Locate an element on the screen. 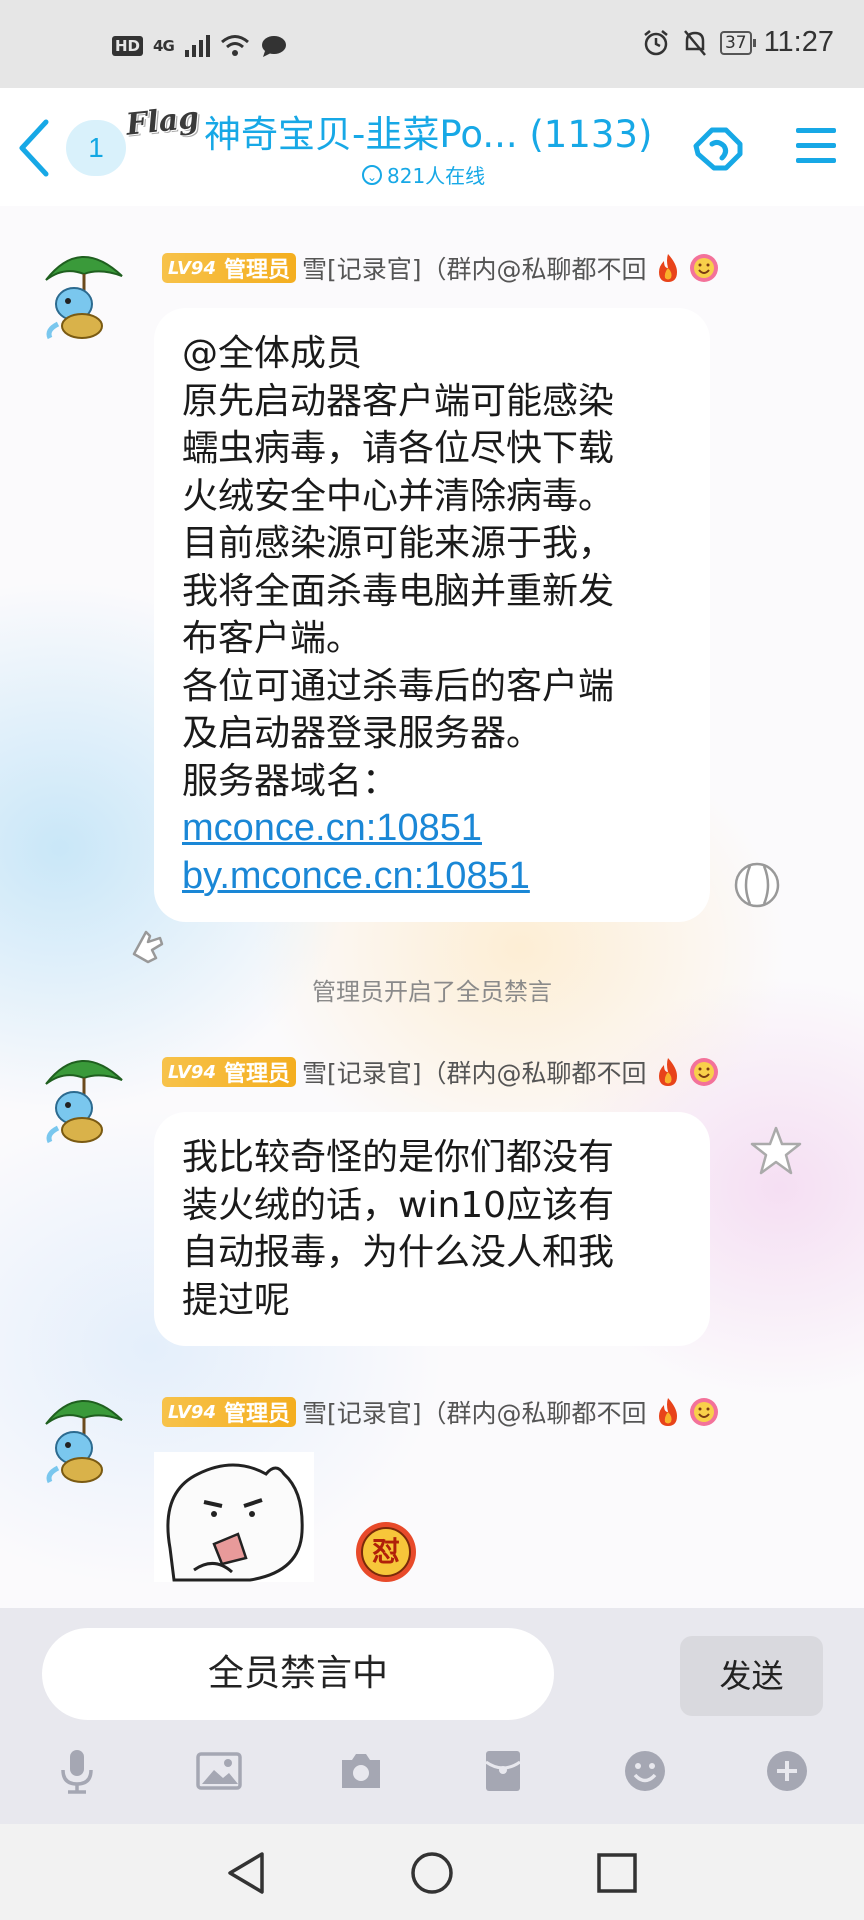 This screenshot has height=1920, width=864. input-area: 全员禁言中 发送 is located at coordinates (432, 1716).